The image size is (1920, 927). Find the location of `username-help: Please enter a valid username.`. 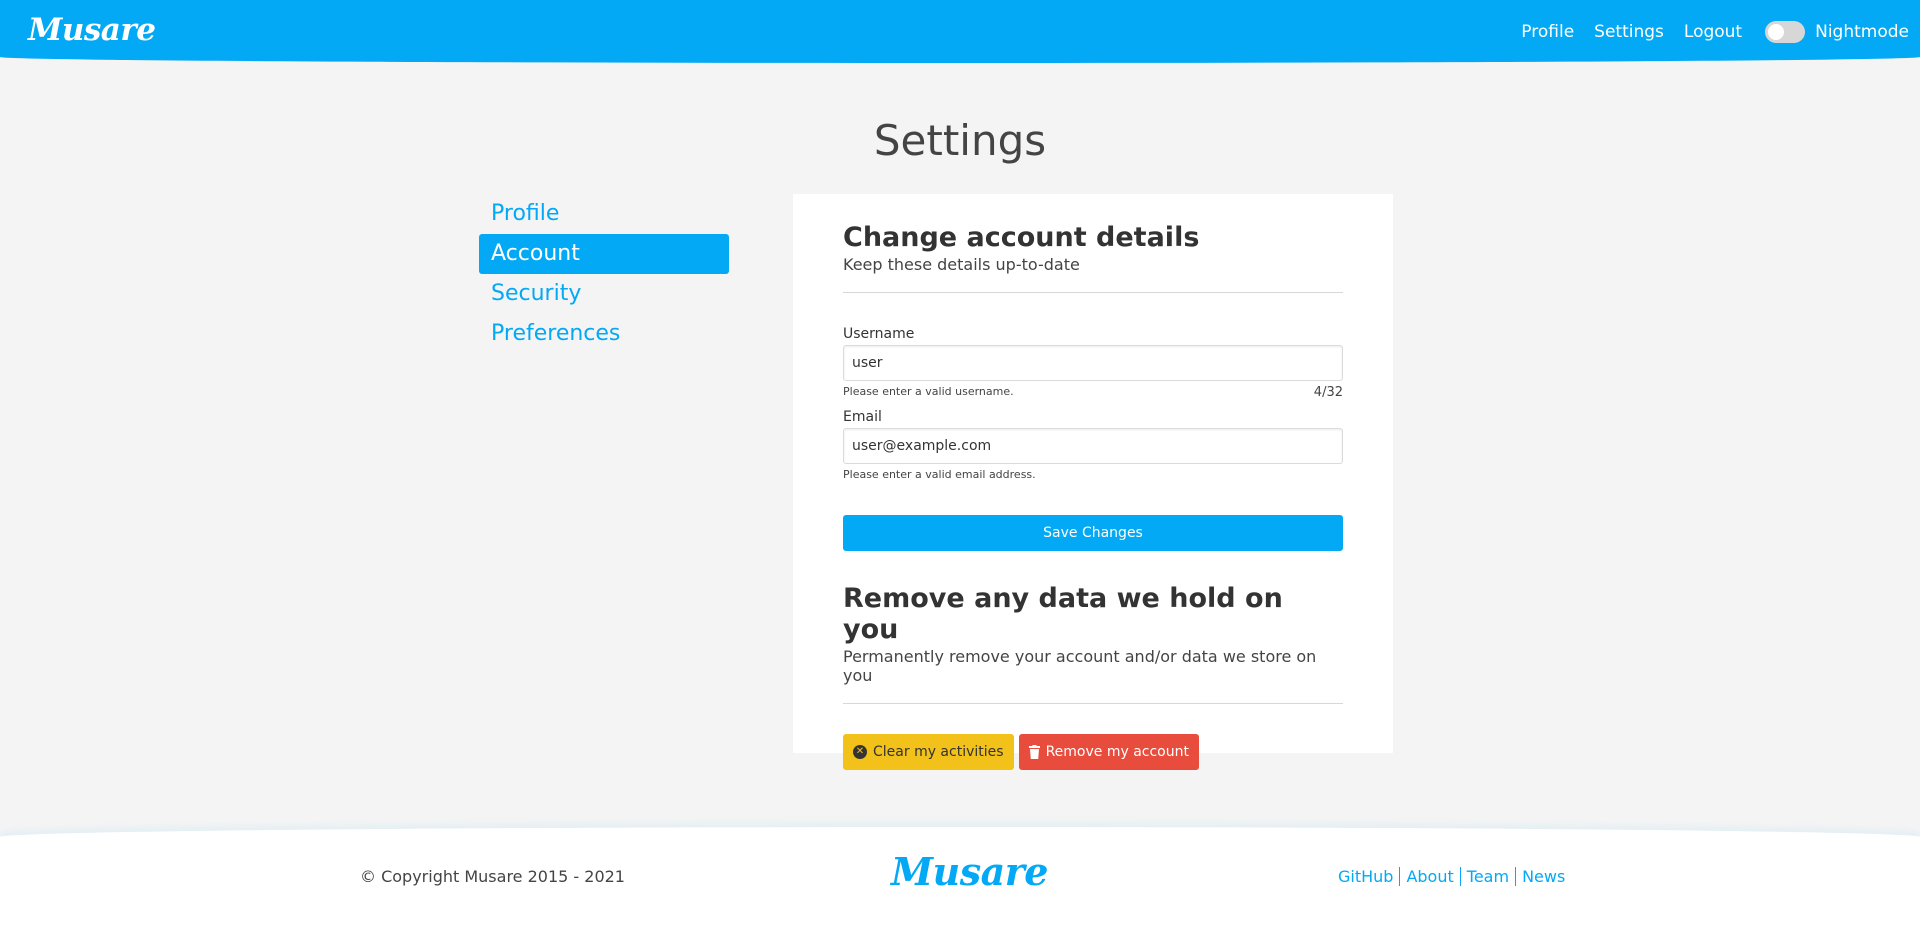

username-help: Please enter a valid username. is located at coordinates (928, 391).